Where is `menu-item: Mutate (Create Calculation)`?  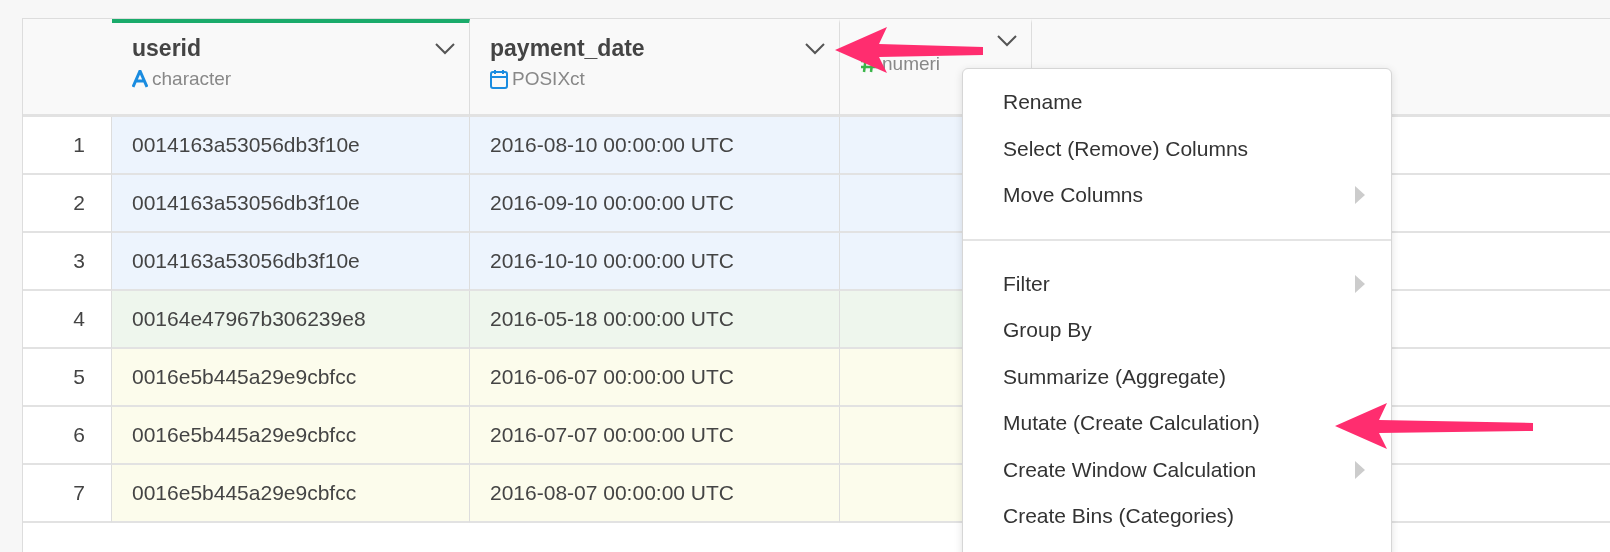
menu-item: Mutate (Create Calculation) is located at coordinates (1177, 423).